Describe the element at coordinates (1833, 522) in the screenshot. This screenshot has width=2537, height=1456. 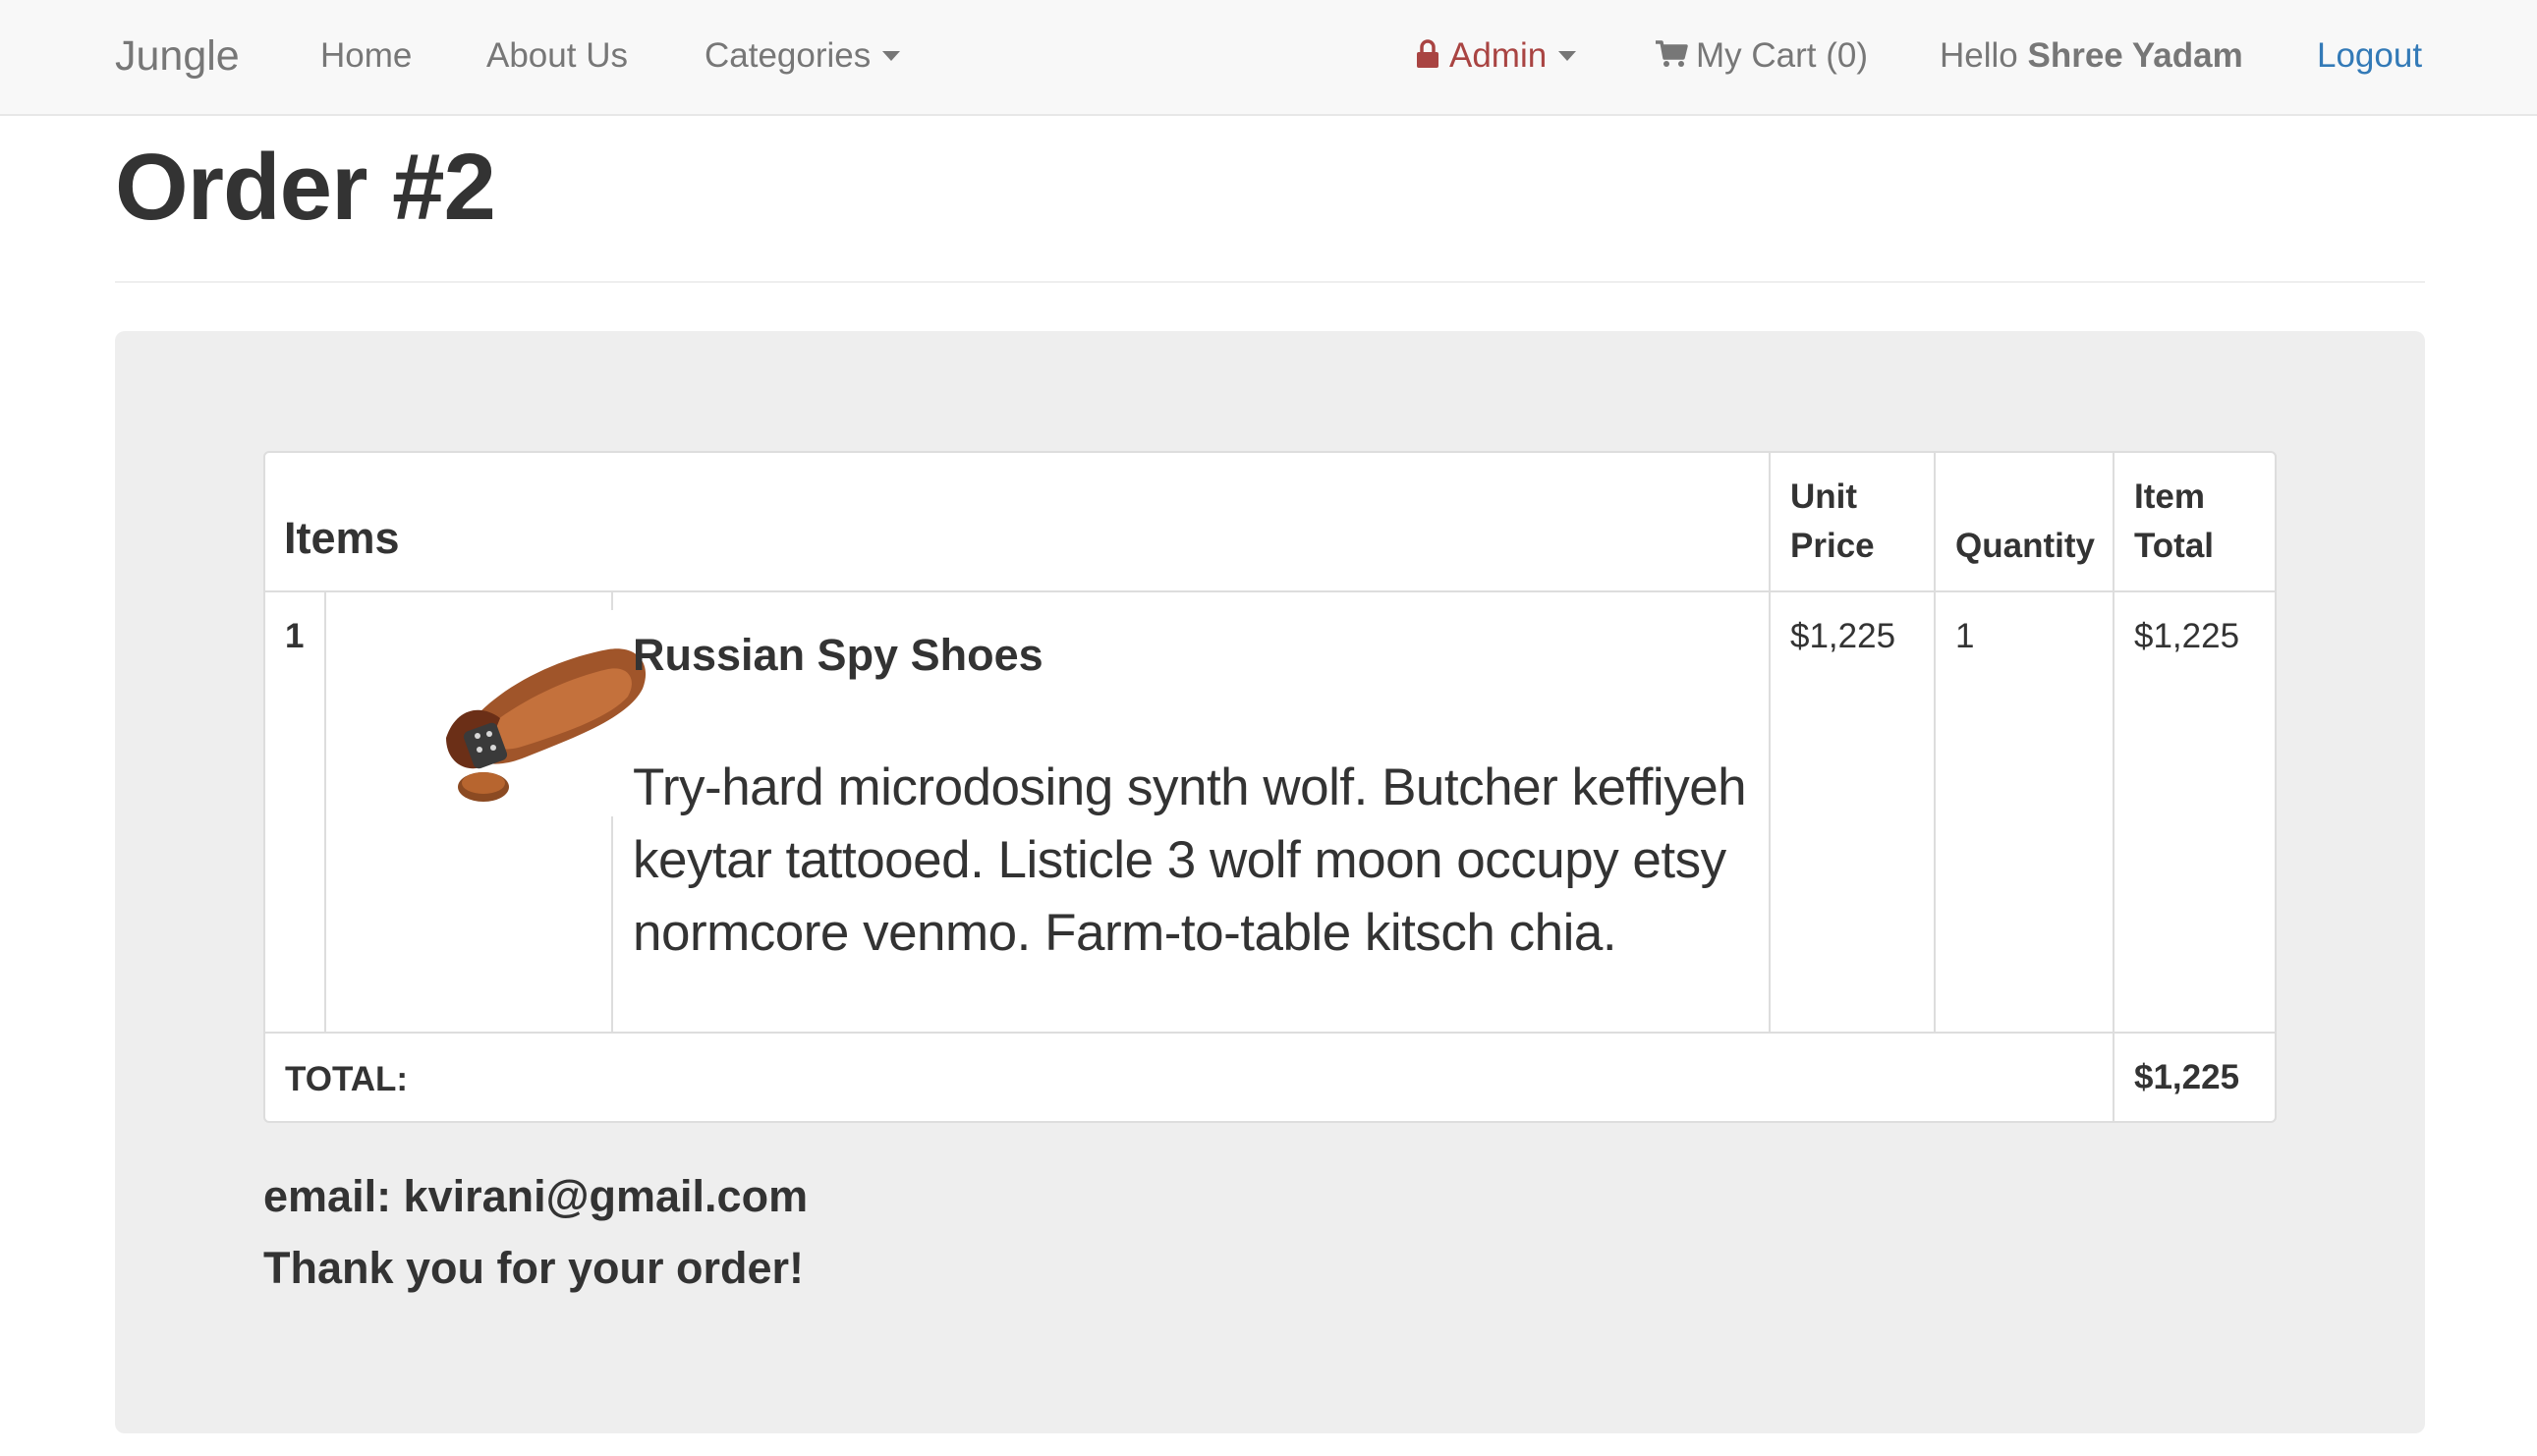
I see `header-unit-price: Unit Price` at that location.